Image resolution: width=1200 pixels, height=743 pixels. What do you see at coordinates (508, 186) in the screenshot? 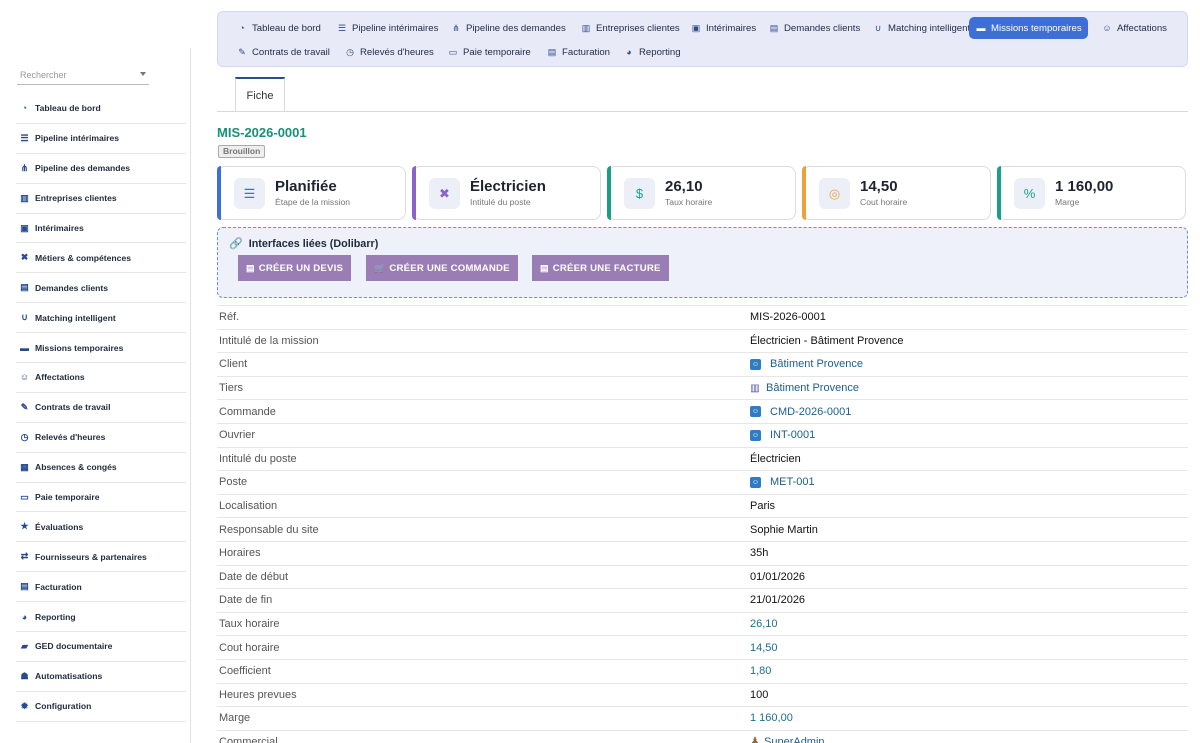
I see `card-value: Électricien` at bounding box center [508, 186].